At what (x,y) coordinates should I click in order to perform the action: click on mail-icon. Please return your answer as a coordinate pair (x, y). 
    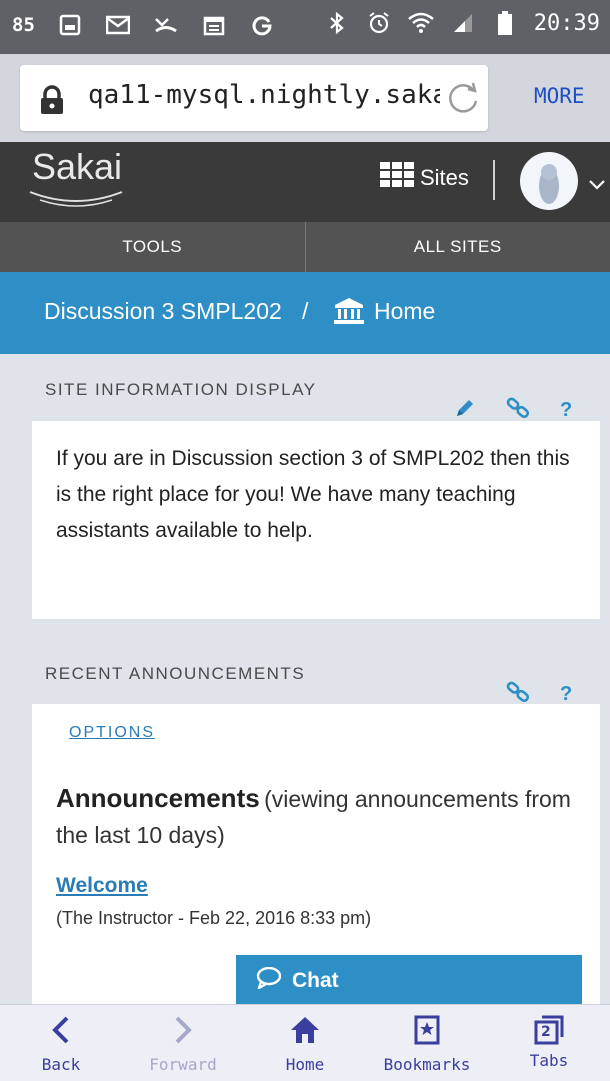
    Looking at the image, I should click on (118, 25).